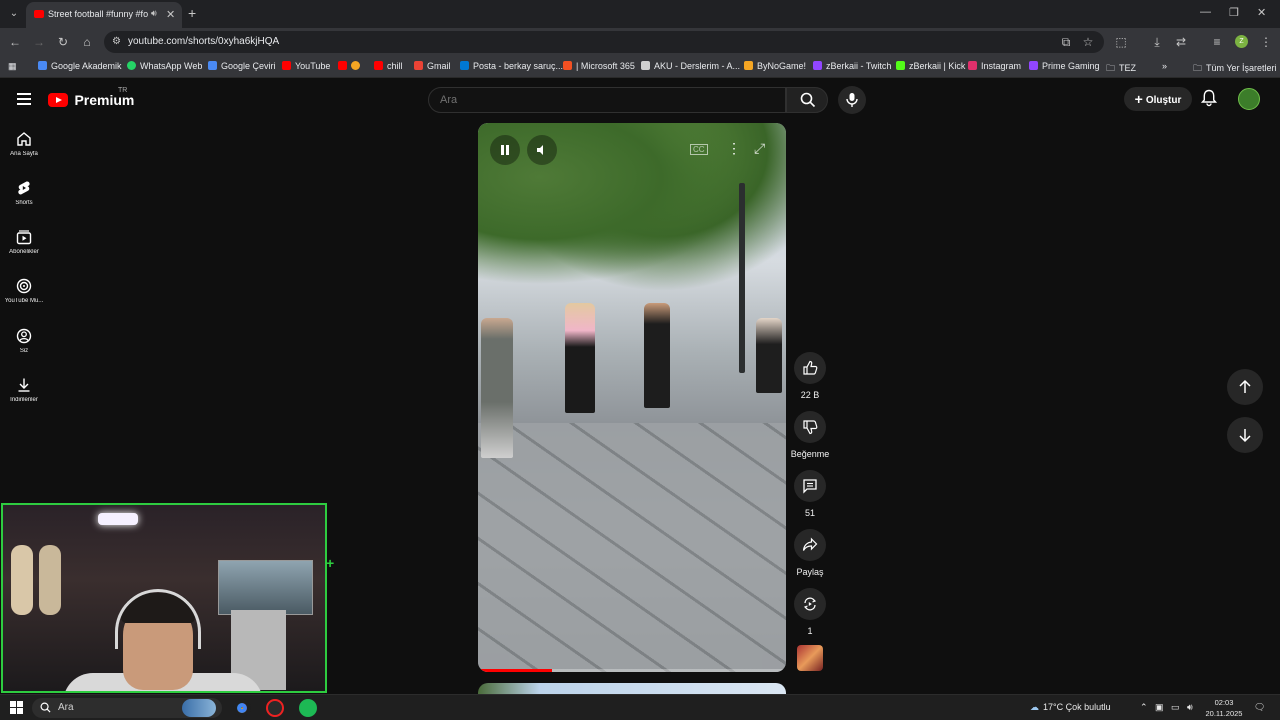  I want to click on site-info-icon: ⚙, so click(116, 41).